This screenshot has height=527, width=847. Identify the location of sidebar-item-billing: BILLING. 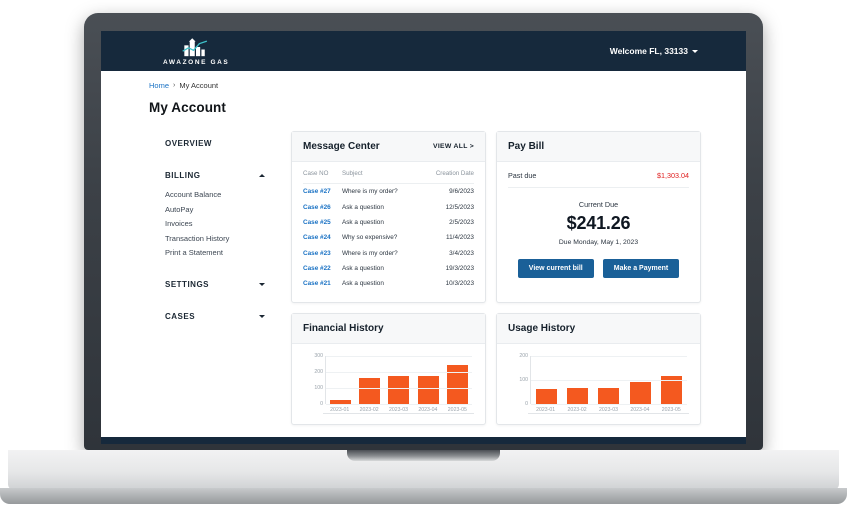
(214, 175).